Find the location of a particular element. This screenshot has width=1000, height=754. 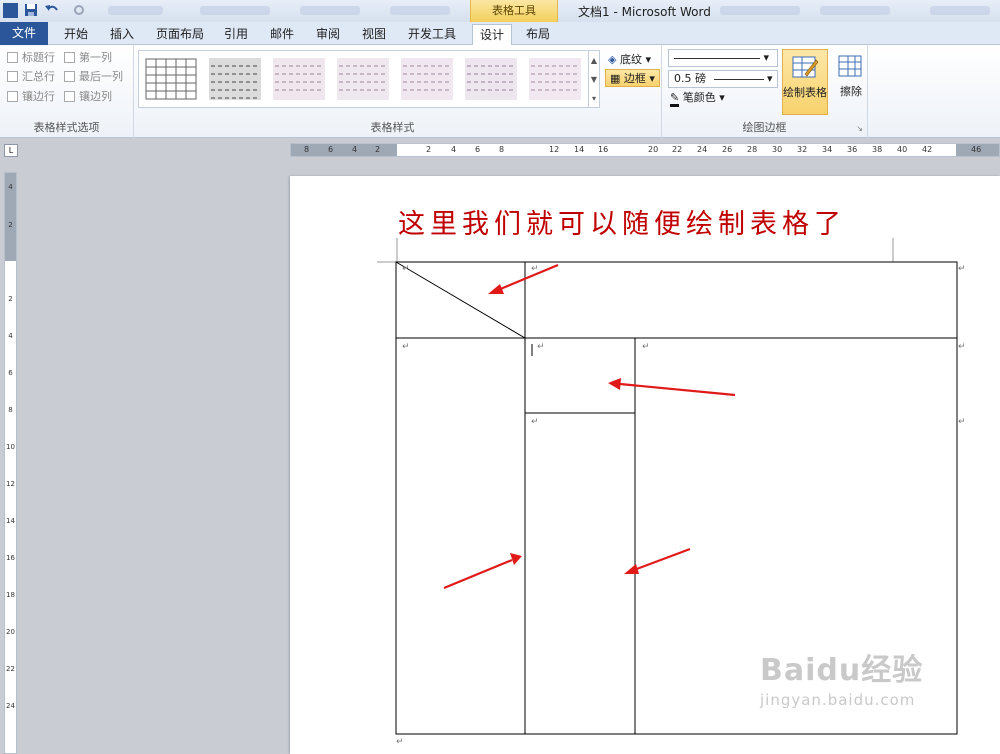

checkbox-banded-rows: 镶边行 is located at coordinates (31, 97).